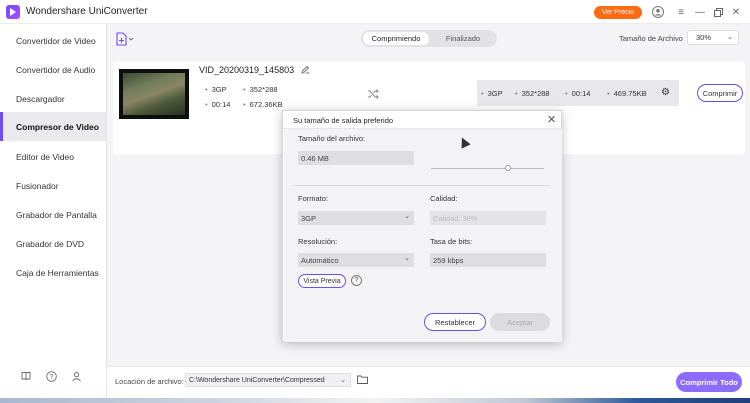 The height and width of the screenshot is (403, 750). What do you see at coordinates (260, 89) in the screenshot?
I see `source-resolution: • 352*288` at bounding box center [260, 89].